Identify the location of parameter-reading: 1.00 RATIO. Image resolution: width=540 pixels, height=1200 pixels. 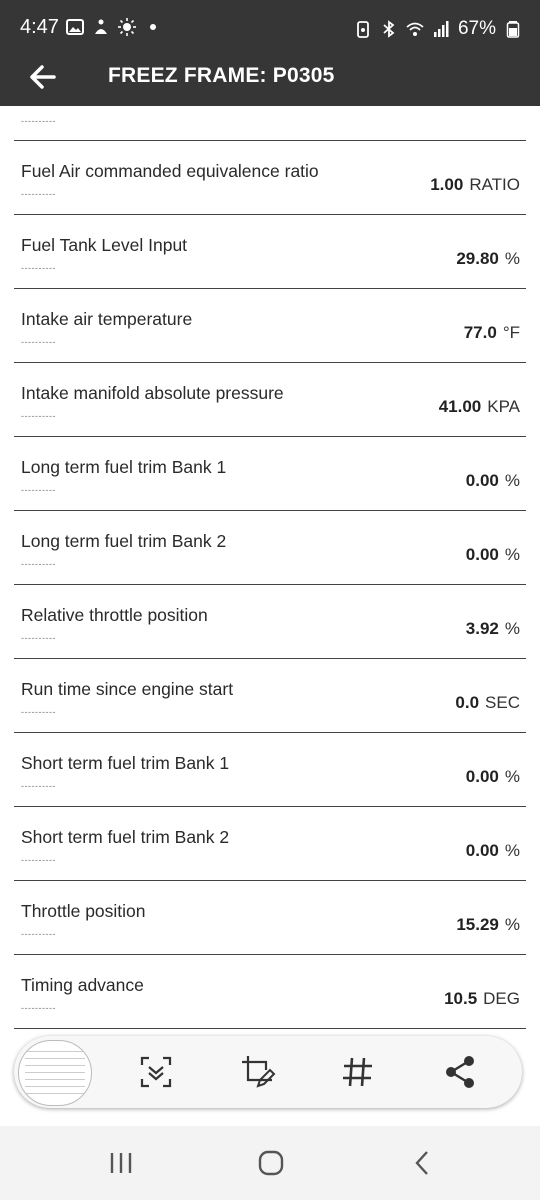
(475, 185).